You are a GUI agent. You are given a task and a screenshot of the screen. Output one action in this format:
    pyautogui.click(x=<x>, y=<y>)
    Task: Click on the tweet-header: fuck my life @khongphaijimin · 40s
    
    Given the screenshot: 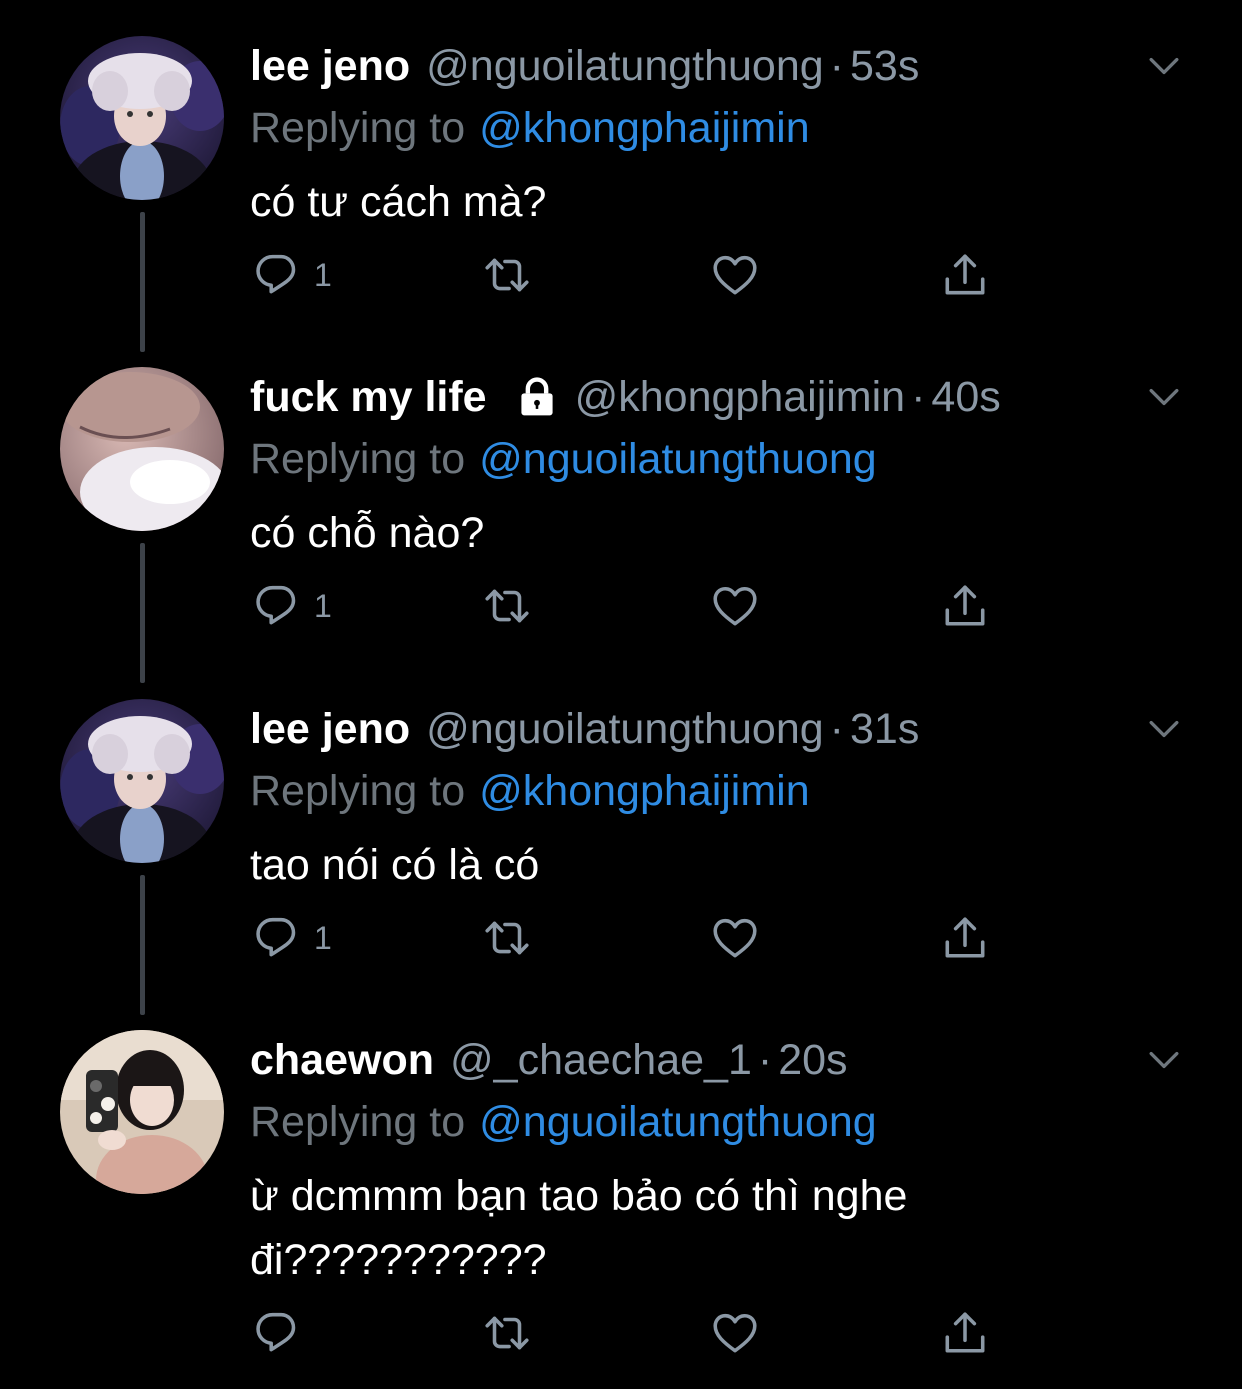 What is the action you would take?
    pyautogui.click(x=625, y=397)
    